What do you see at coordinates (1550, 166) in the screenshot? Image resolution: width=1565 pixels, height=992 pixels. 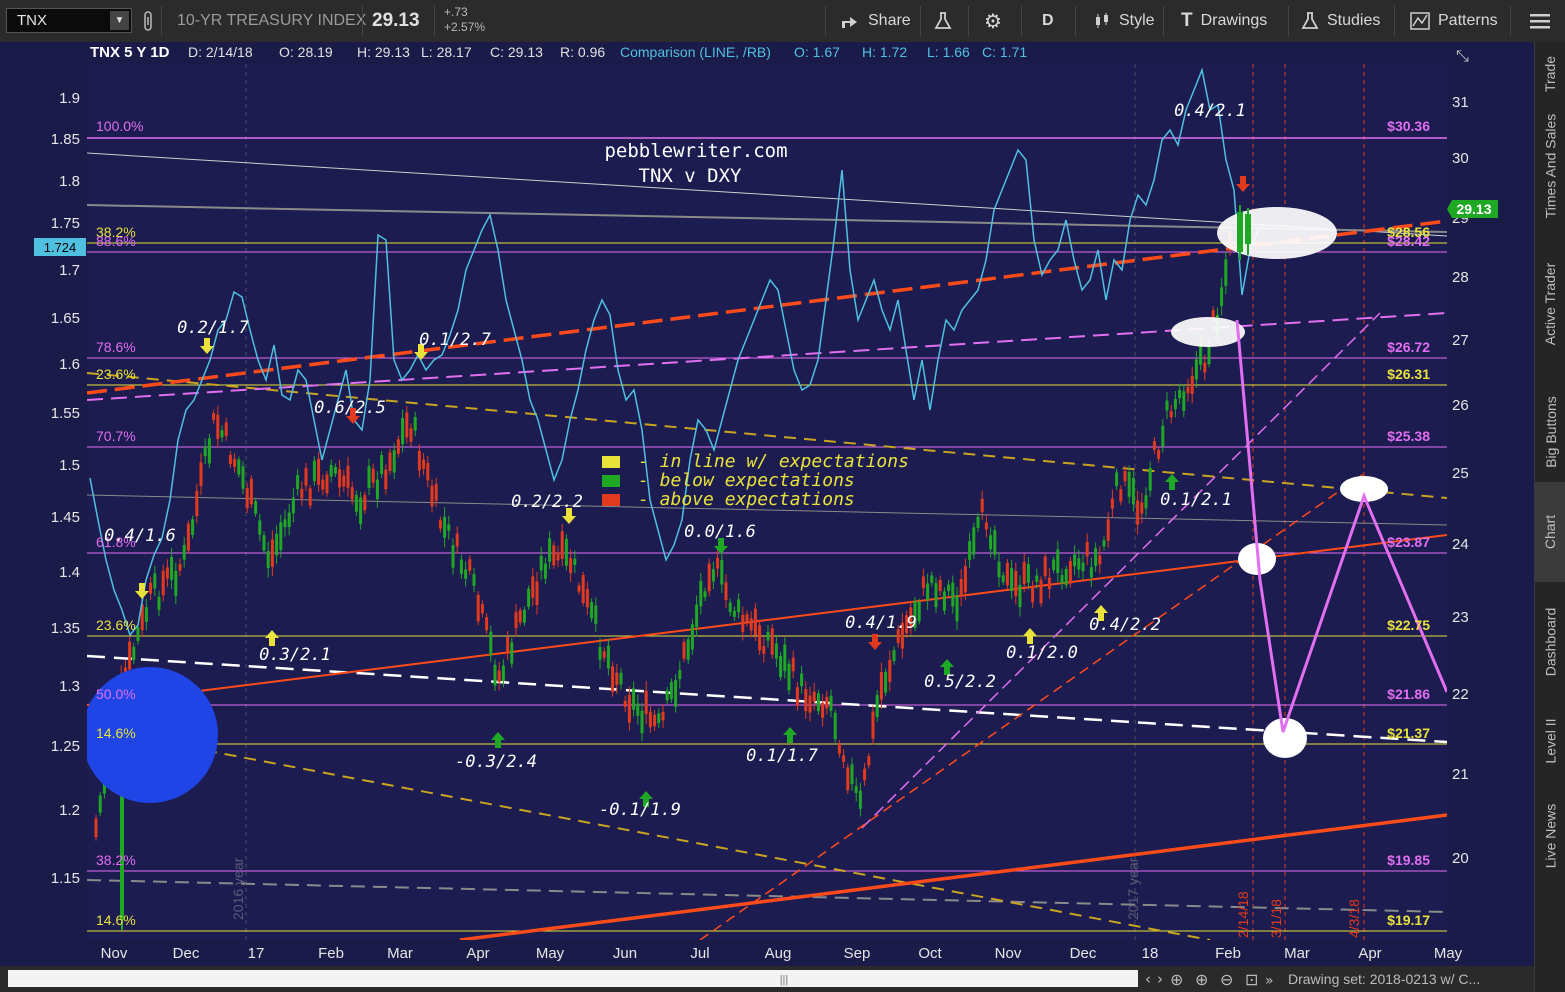 I see `sidebar-tab-times-and-sales: Times And Sales` at bounding box center [1550, 166].